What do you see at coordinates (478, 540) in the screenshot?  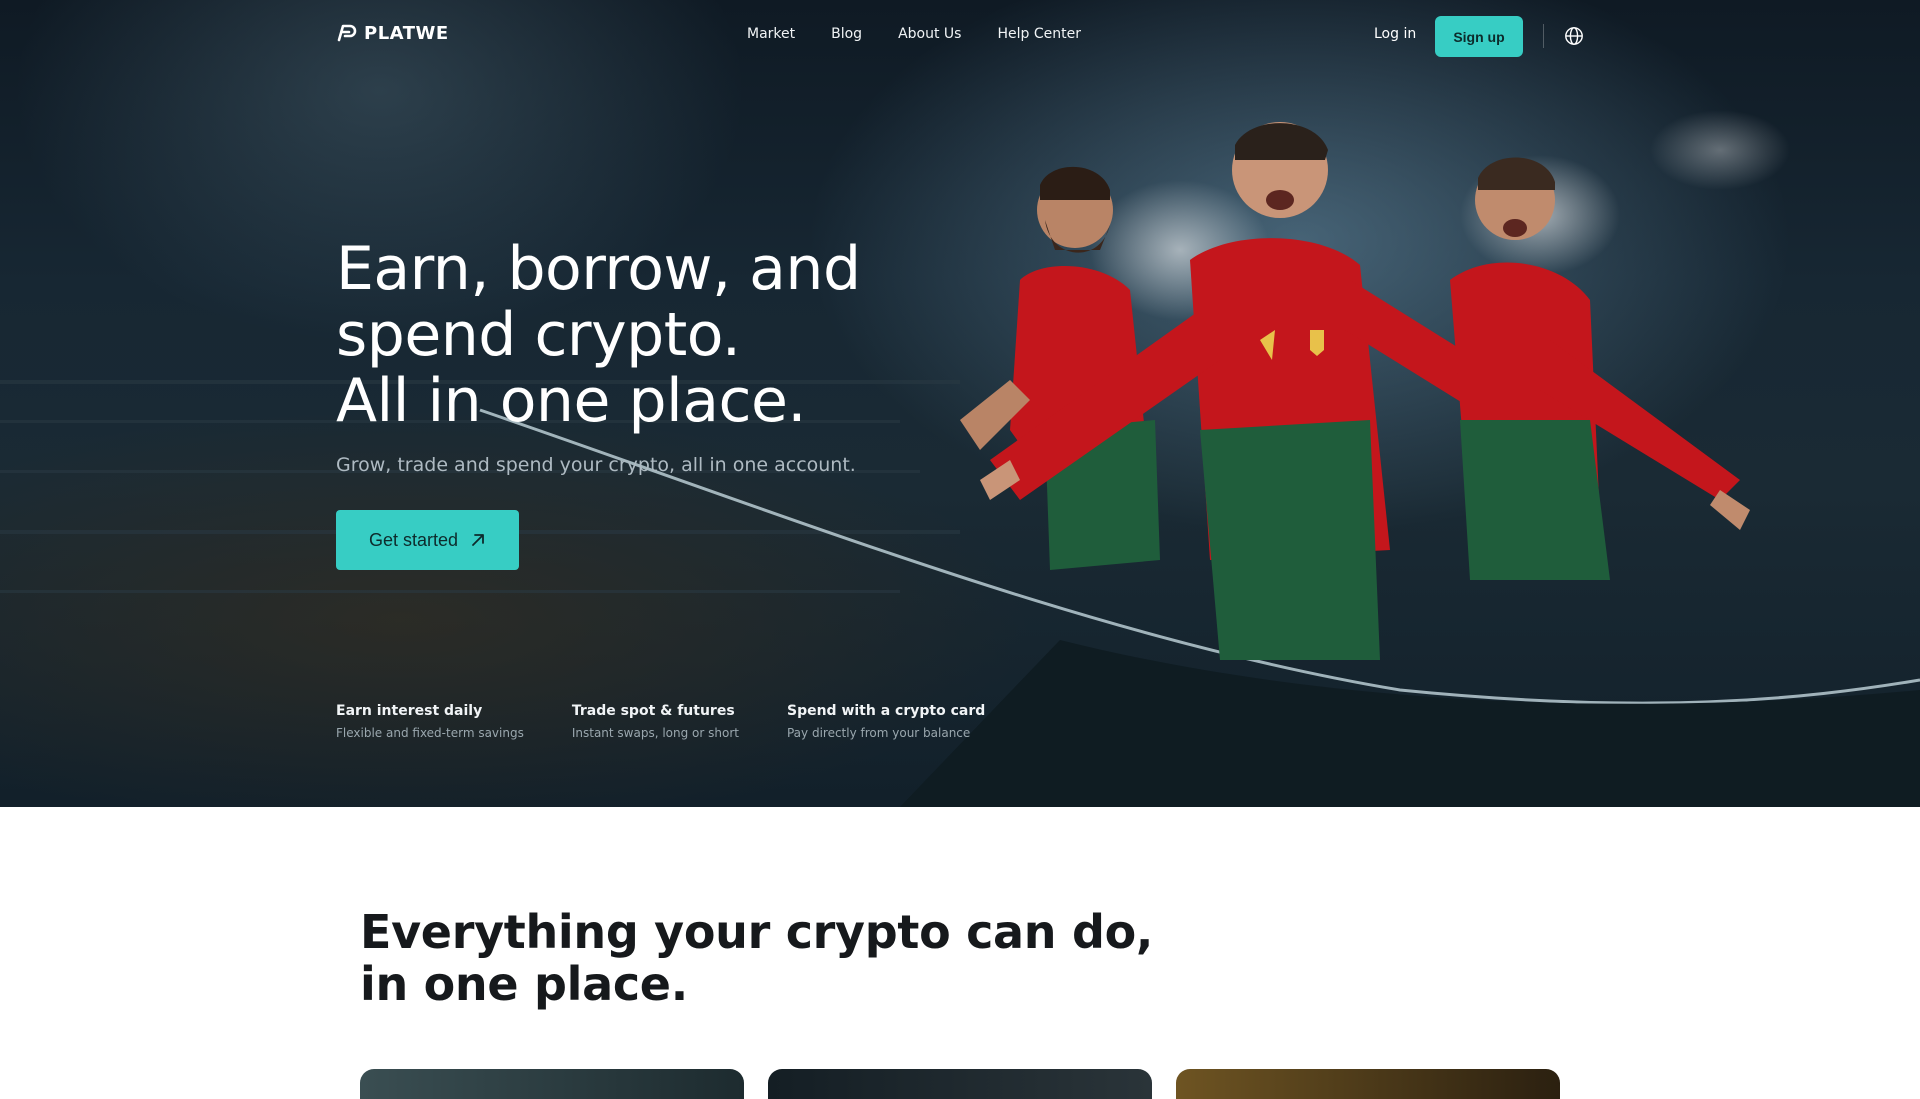 I see `arrow-up-right-icon` at bounding box center [478, 540].